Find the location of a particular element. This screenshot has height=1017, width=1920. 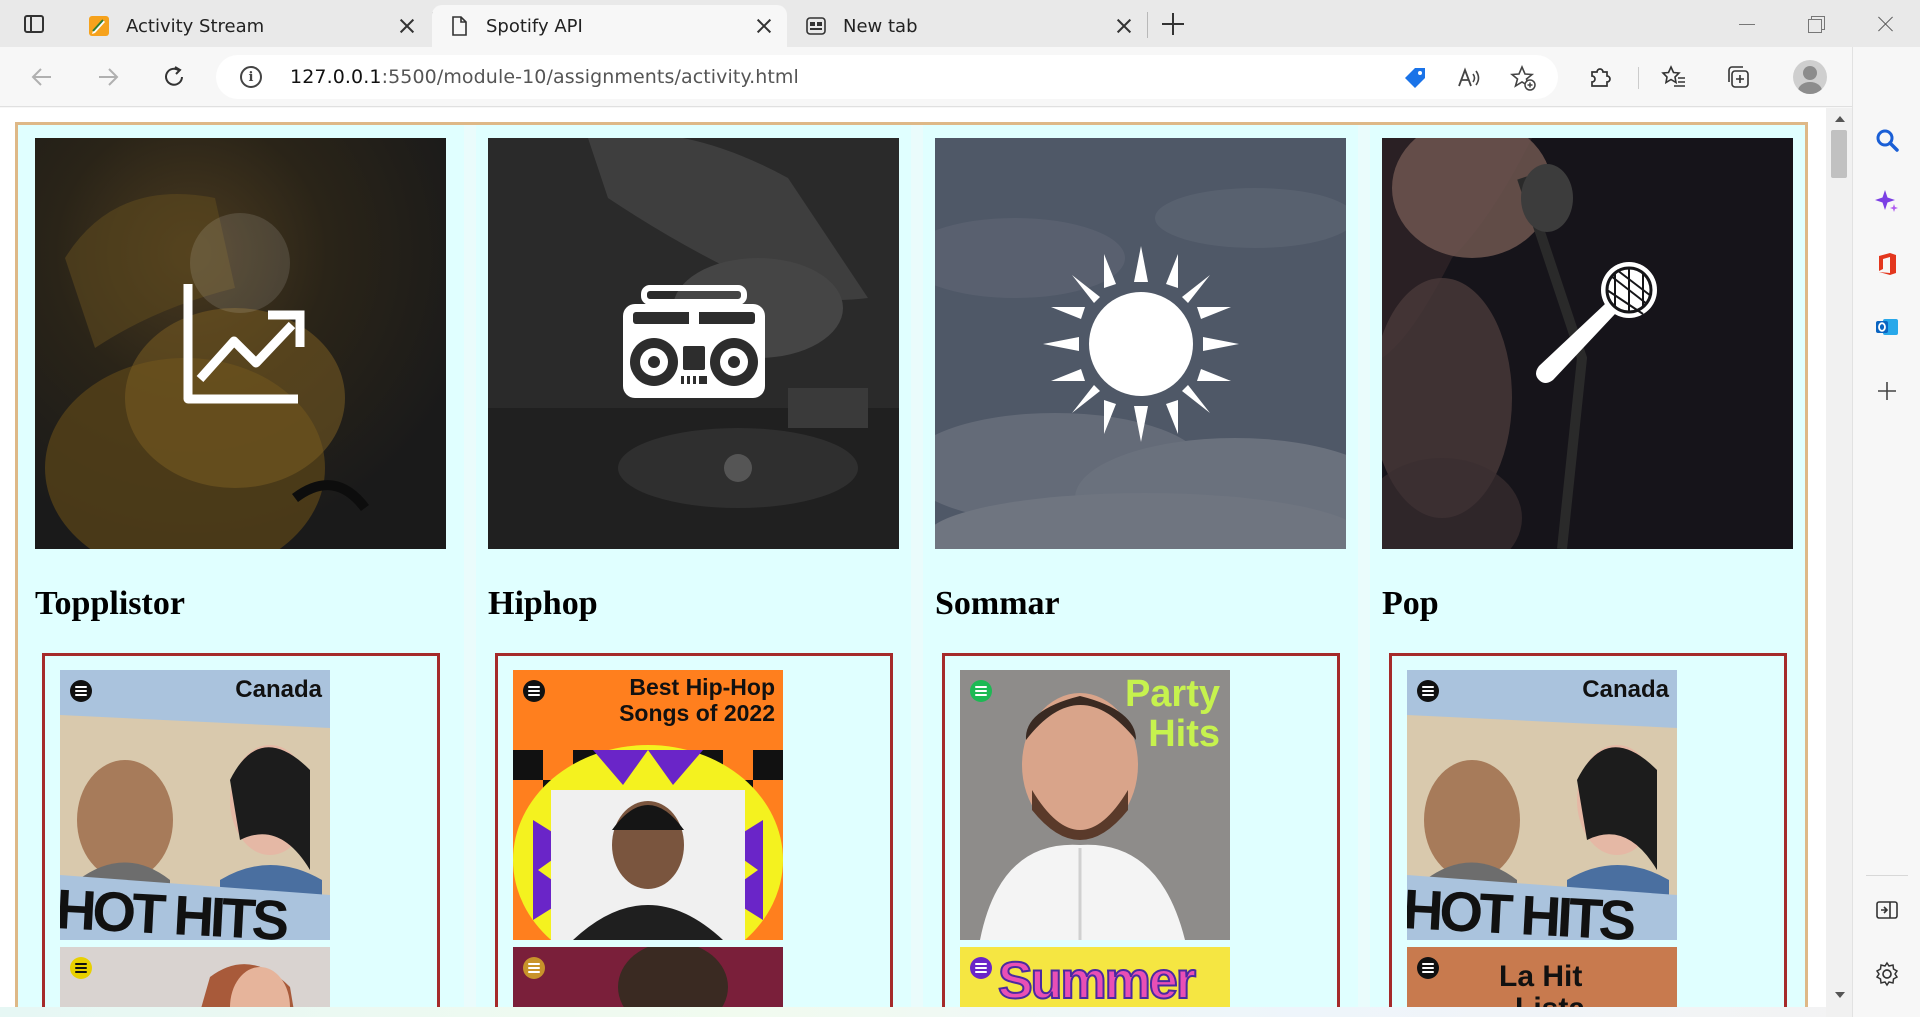

reload-button is located at coordinates (174, 77).